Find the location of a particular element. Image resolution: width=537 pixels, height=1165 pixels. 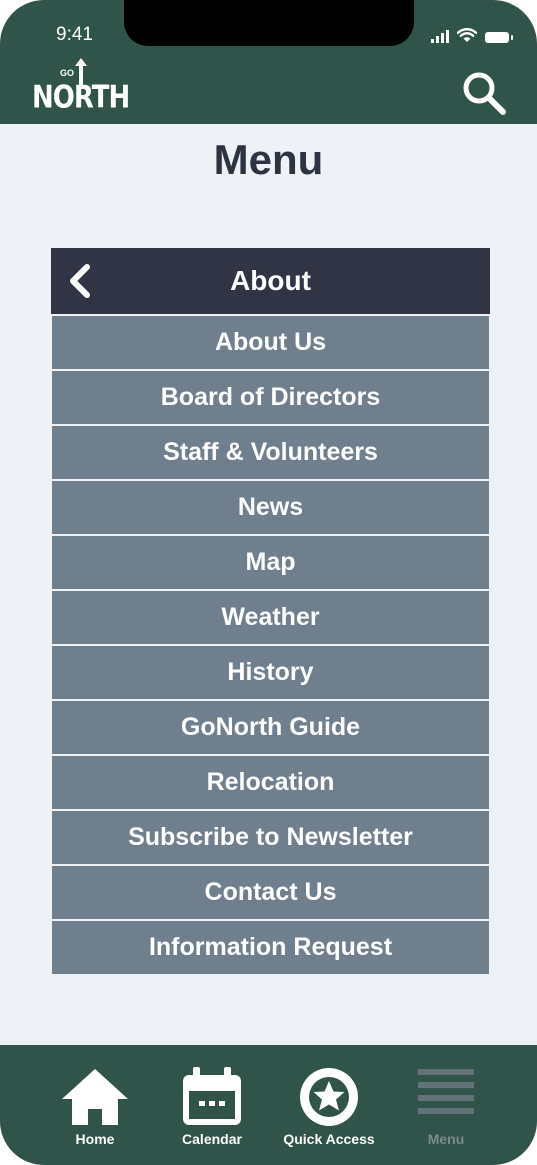

app-header: 9:41 GO NORTH is located at coordinates (268, 62).